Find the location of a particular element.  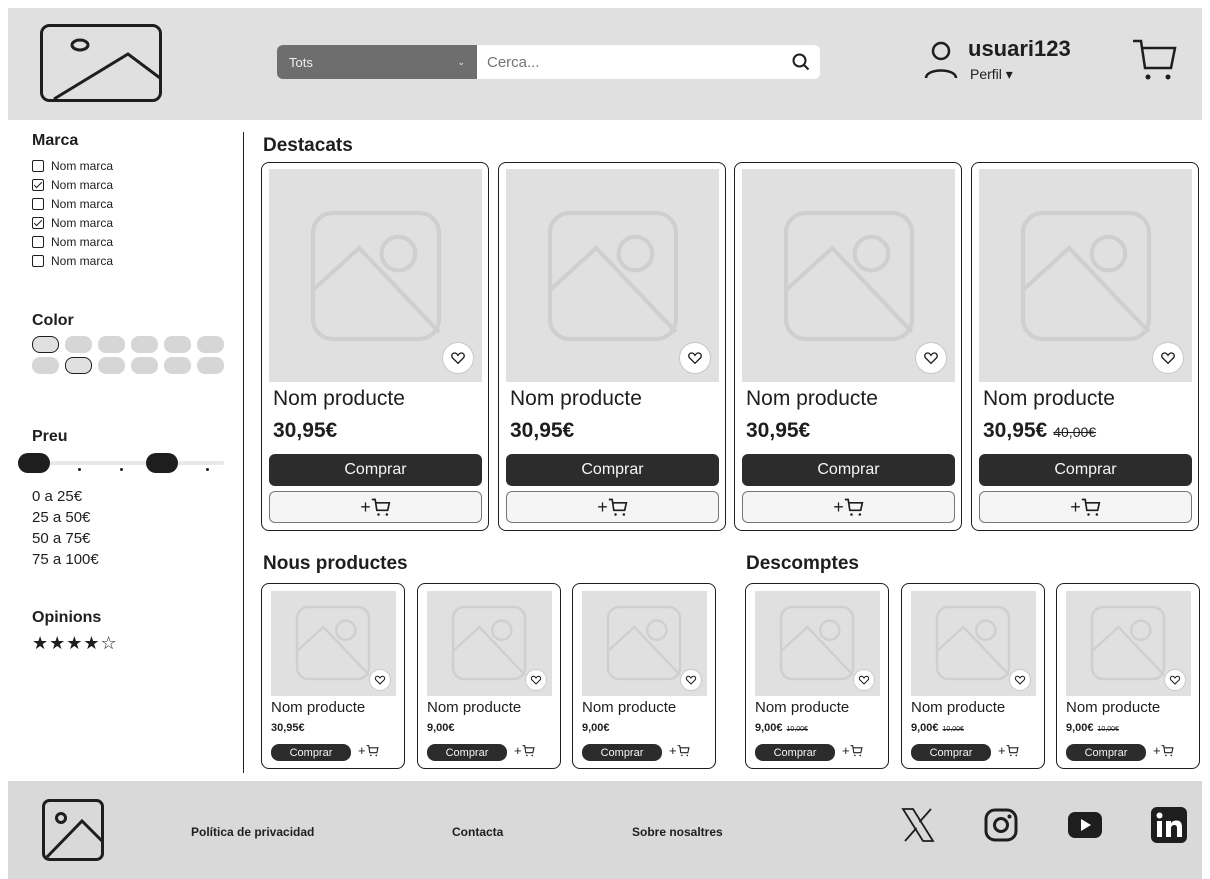

youtube-icon is located at coordinates (1085, 825).